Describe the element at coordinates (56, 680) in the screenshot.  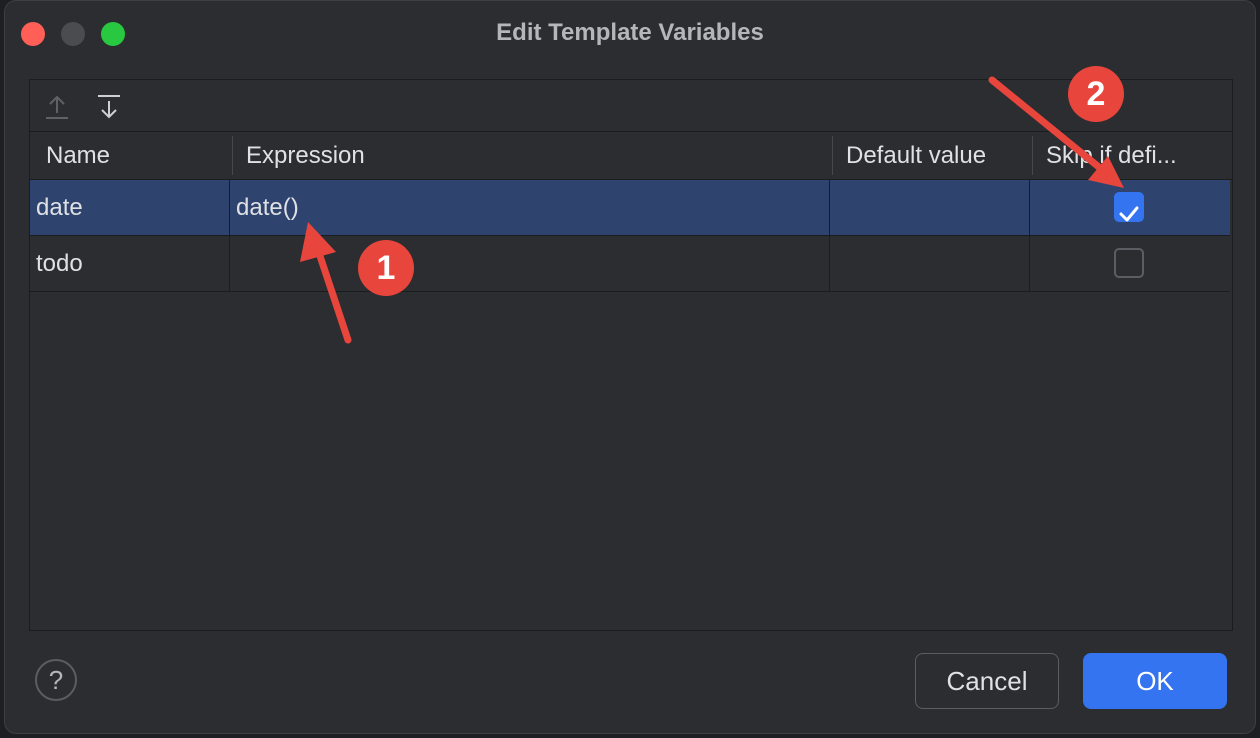
I see `help-button: ?` at that location.